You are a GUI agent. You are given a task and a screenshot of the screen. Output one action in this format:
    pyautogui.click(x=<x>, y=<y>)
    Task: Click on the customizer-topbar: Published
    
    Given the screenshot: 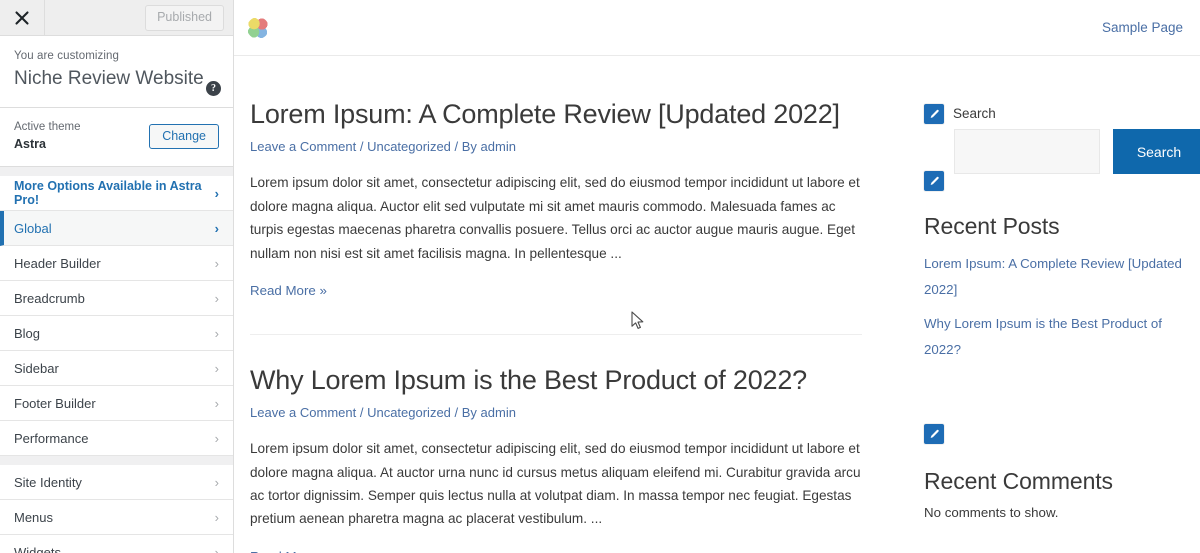 What is the action you would take?
    pyautogui.click(x=116, y=18)
    